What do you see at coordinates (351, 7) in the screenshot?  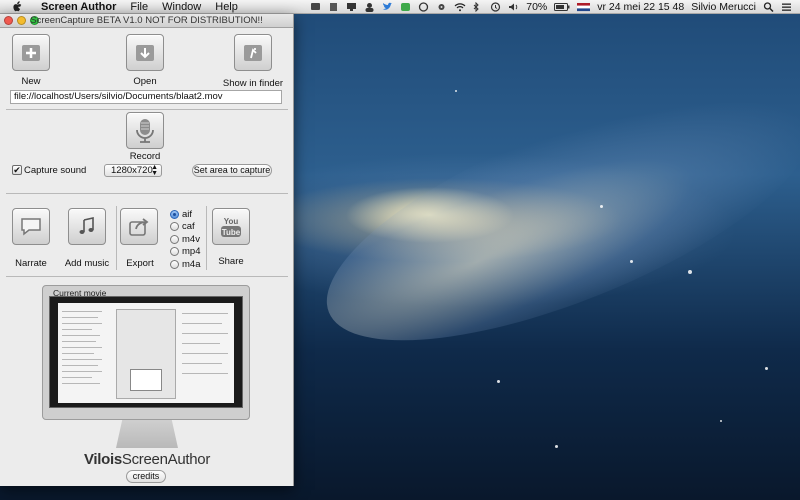 I see `display-icon` at bounding box center [351, 7].